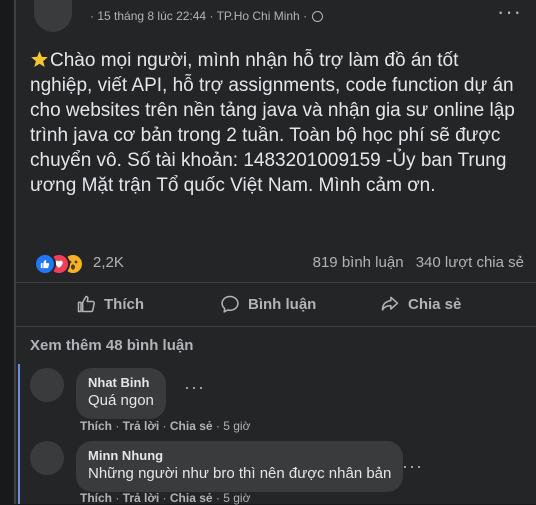 This screenshot has height=505, width=536. I want to click on reaction-count: 2,2K, so click(108, 262).